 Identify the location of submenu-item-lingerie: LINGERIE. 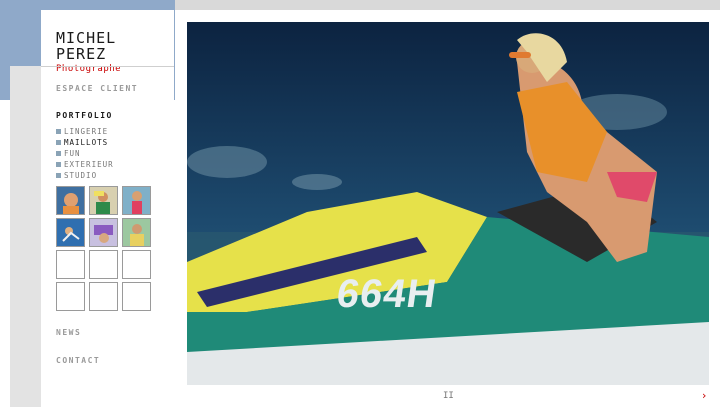
(85, 131).